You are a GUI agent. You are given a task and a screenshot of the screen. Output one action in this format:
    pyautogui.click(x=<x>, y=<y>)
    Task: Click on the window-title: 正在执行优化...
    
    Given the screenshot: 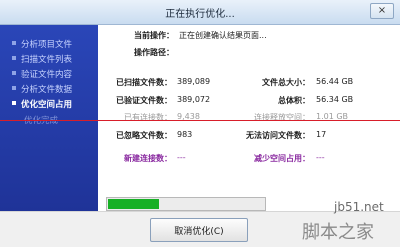 What is the action you would take?
    pyautogui.click(x=200, y=14)
    